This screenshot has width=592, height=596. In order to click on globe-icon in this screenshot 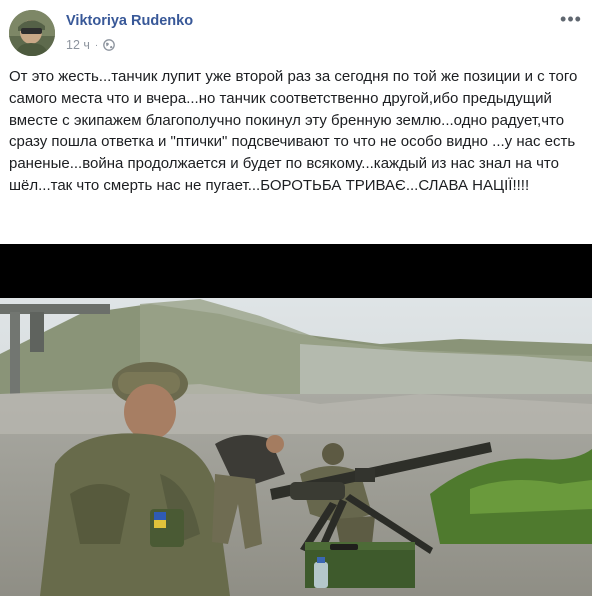, I will do `click(109, 45)`.